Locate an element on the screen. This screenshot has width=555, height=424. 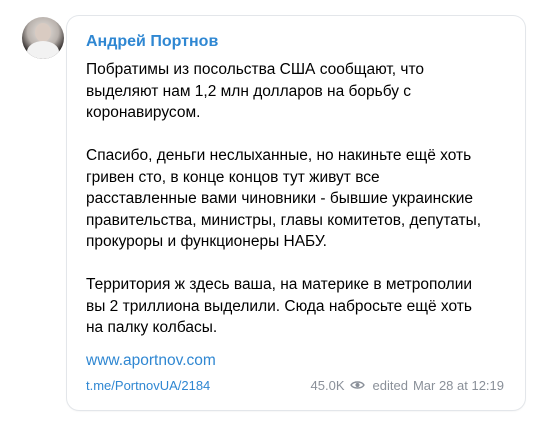
edited-label: edited is located at coordinates (390, 385).